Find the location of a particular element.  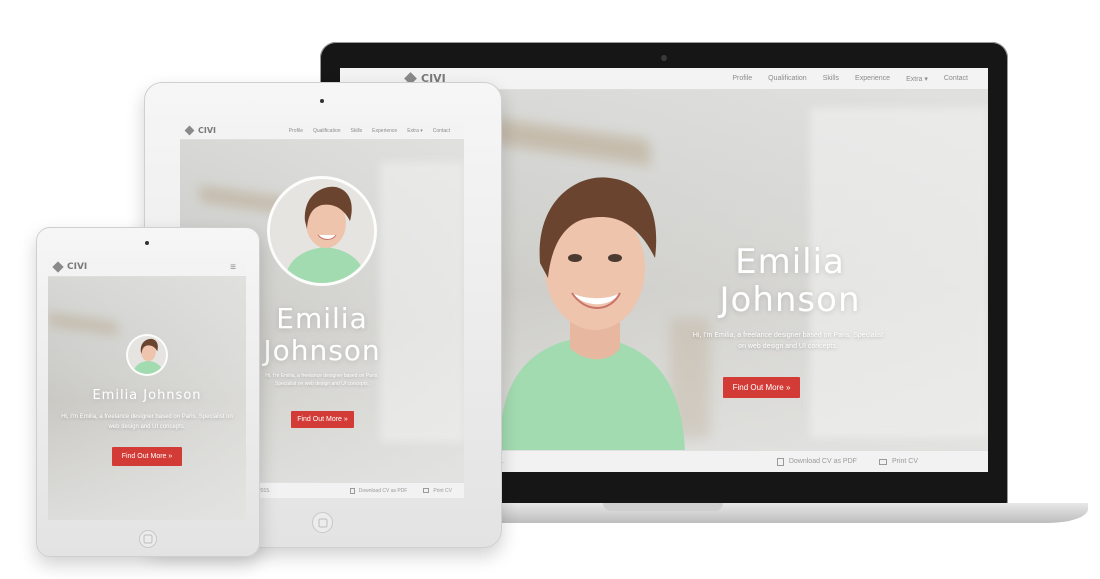

tablet-home-button is located at coordinates (322, 522).